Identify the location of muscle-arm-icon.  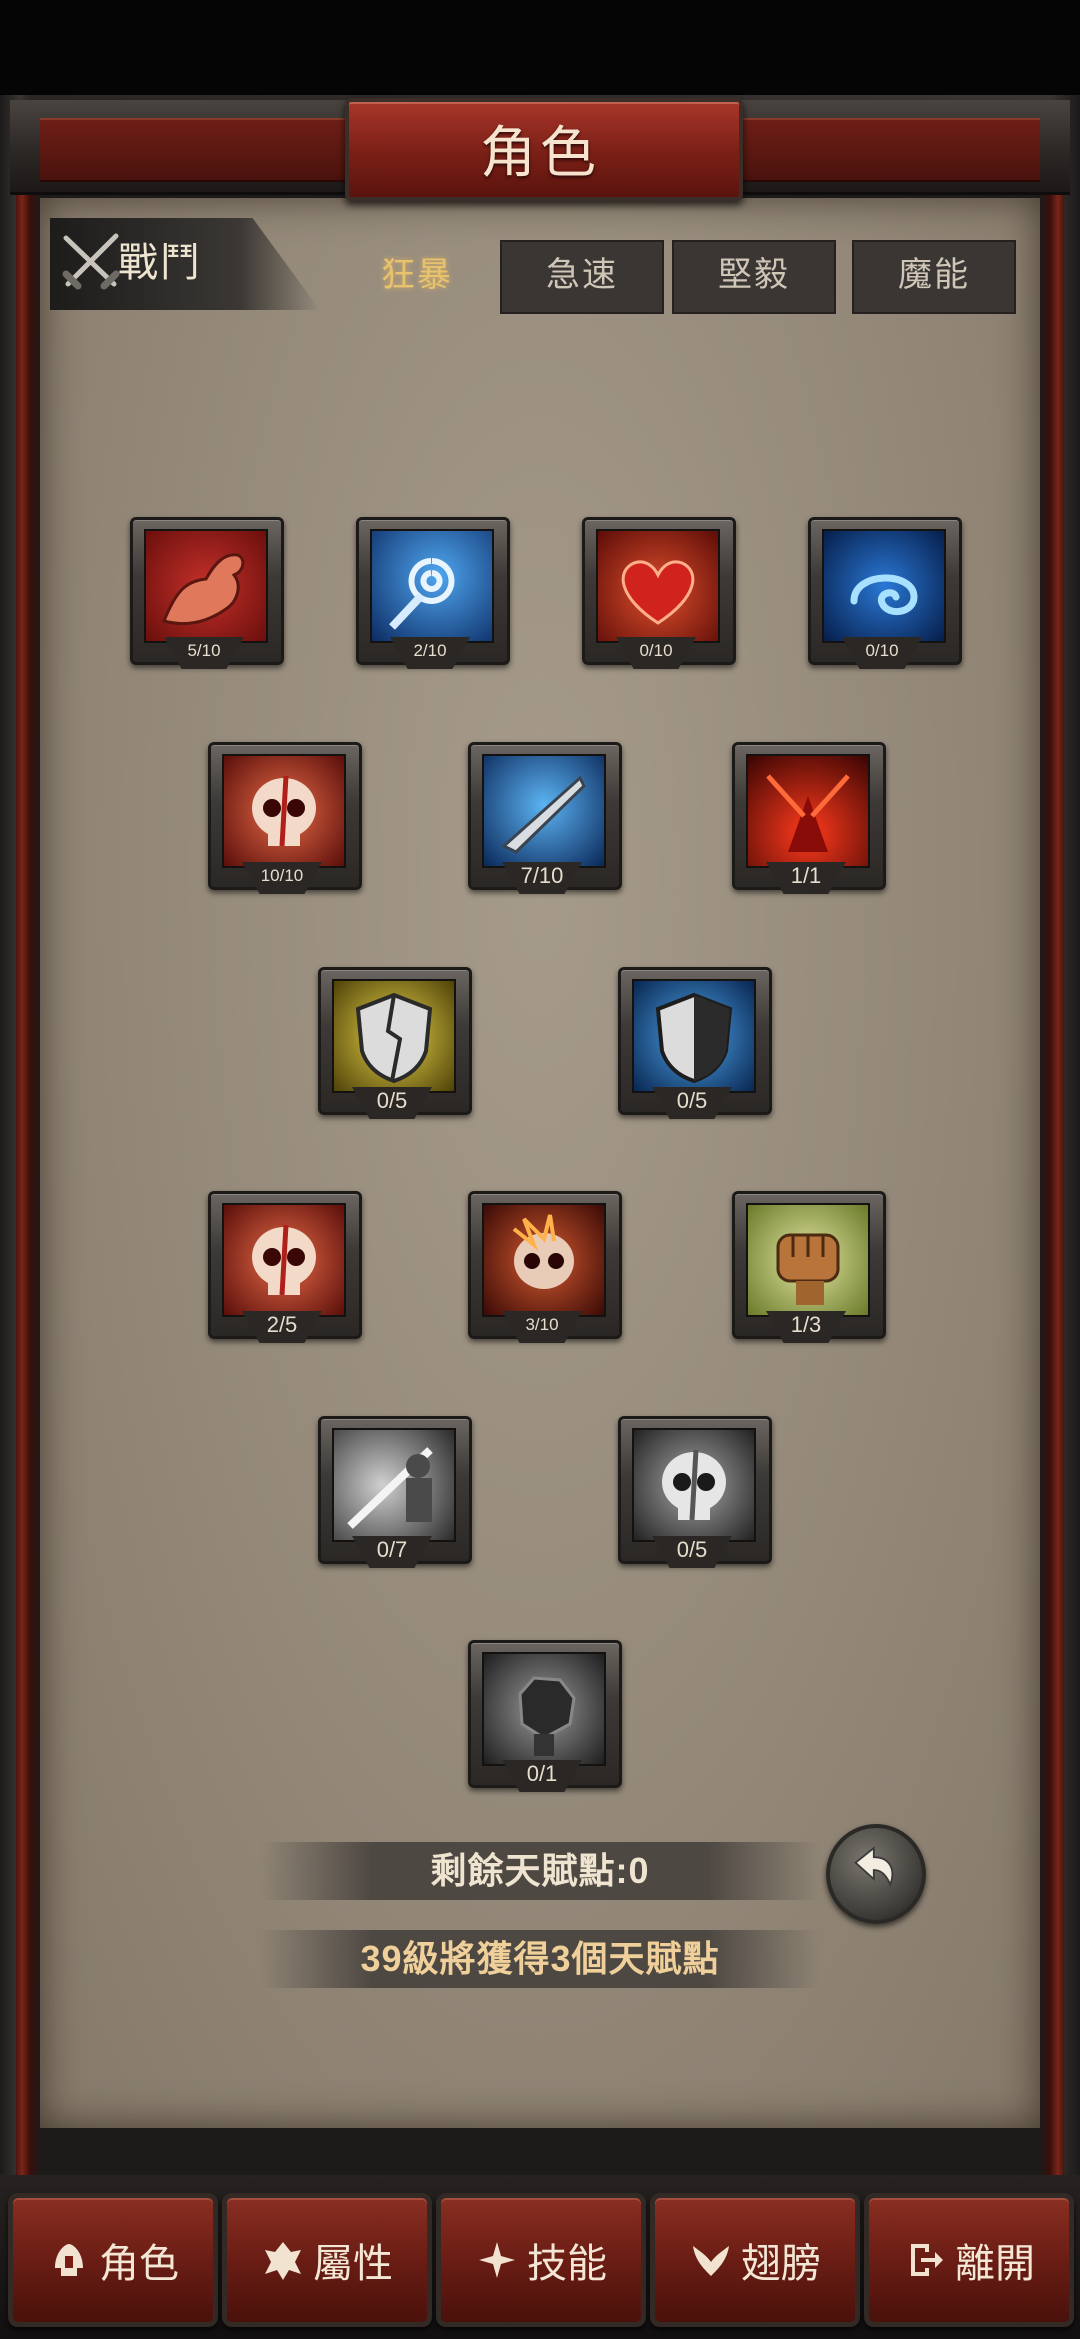
(206, 586).